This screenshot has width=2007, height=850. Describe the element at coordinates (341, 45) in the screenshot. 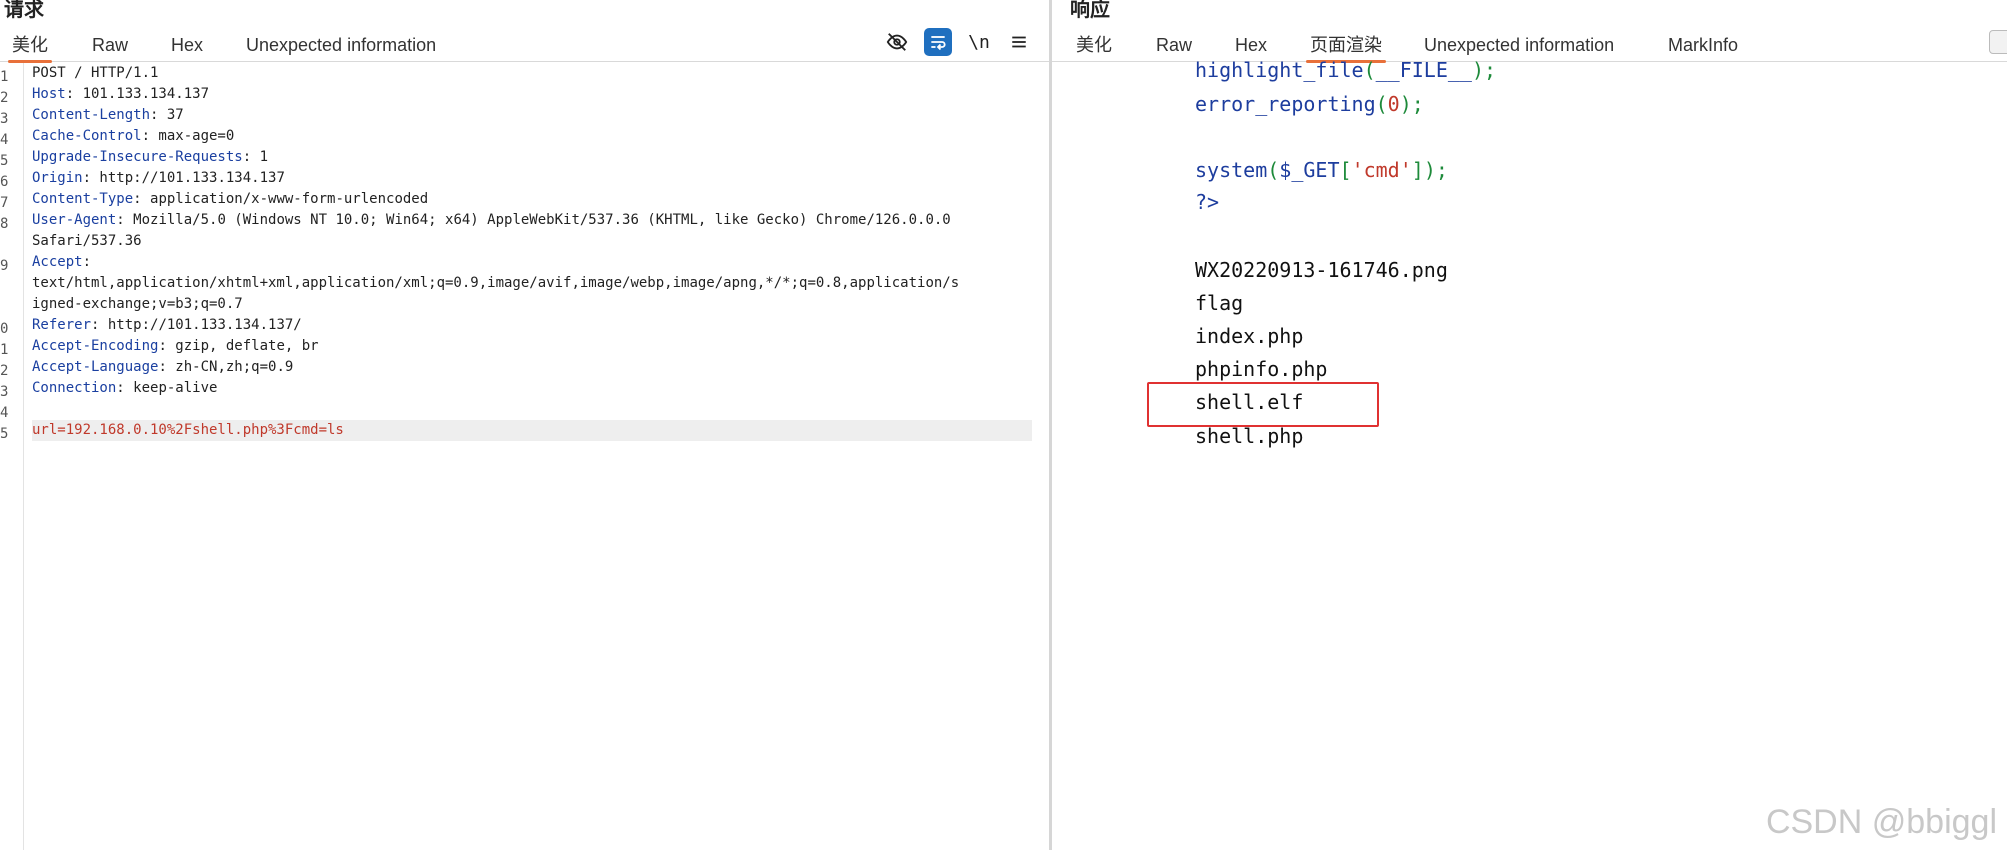

I see `request-tab-unexpected: Unexpected information` at that location.